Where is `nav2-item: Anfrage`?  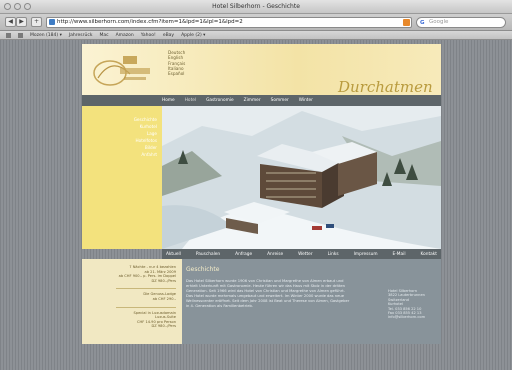 nav2-item: Anfrage is located at coordinates (243, 254).